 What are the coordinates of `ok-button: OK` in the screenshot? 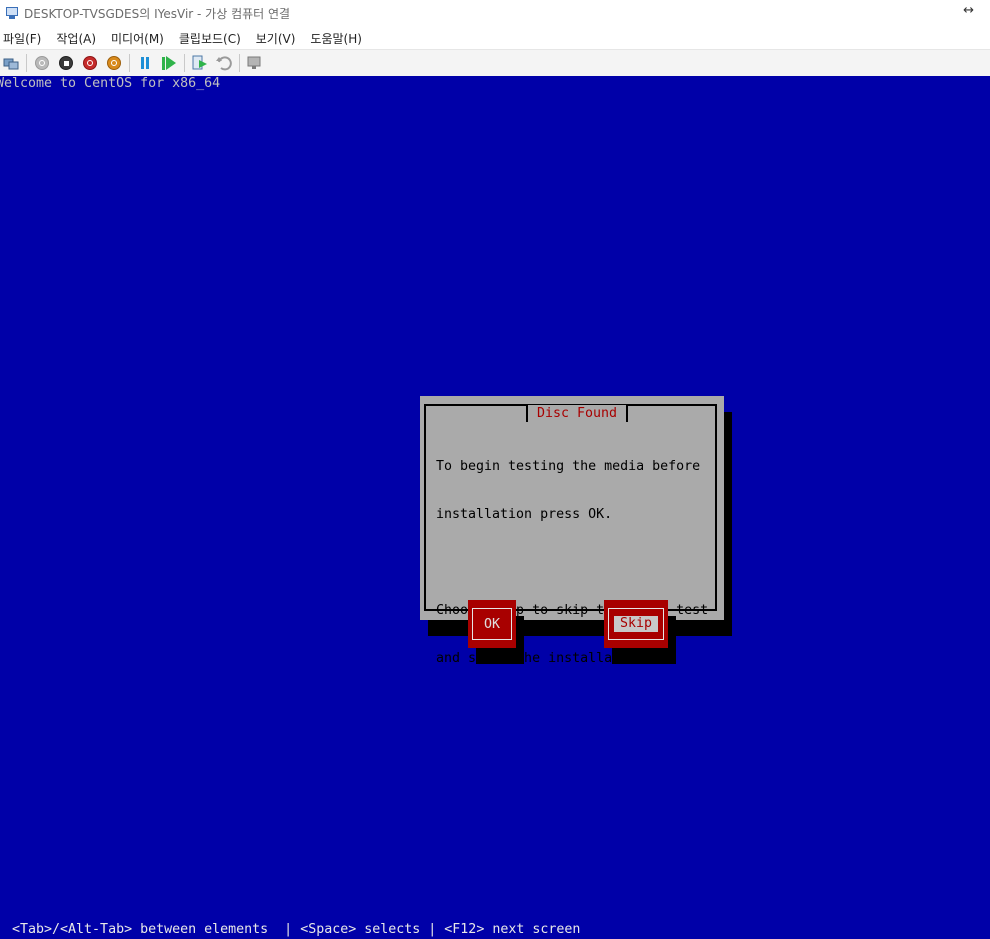 It's located at (492, 624).